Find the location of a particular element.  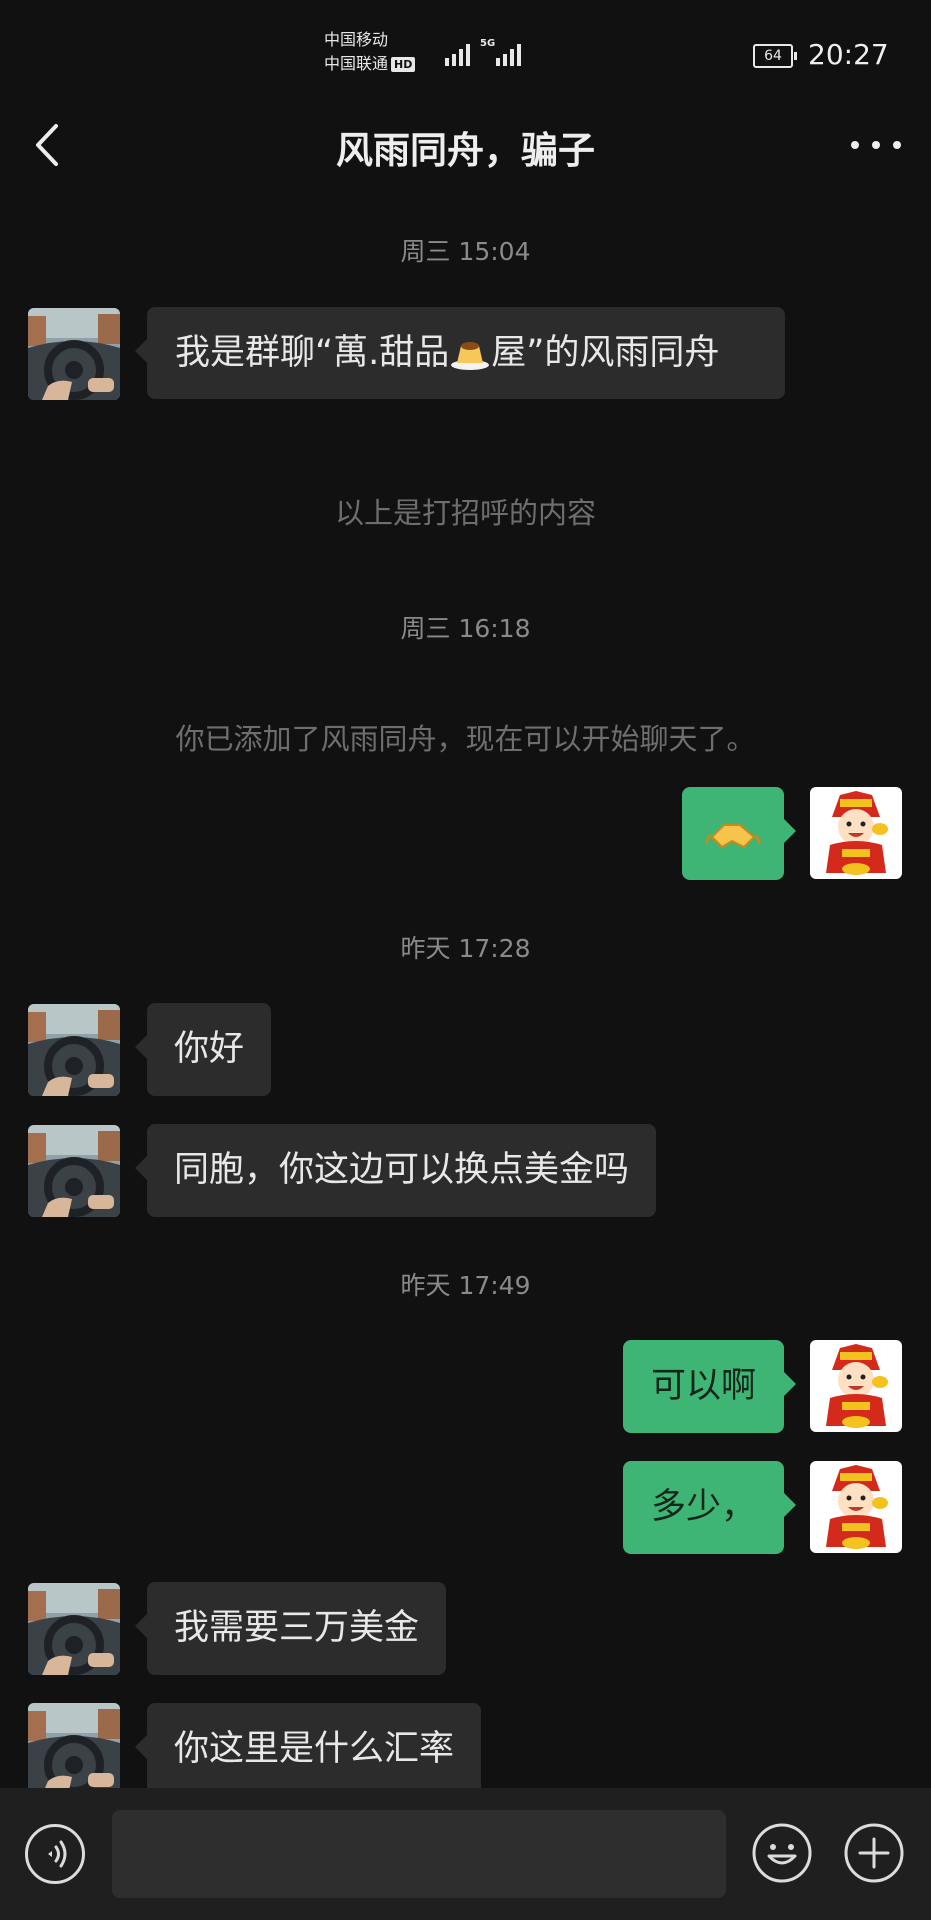

message-incoming: 我是群聊“萬.甜品 屋”的风雨同舟 is located at coordinates (460, 353).